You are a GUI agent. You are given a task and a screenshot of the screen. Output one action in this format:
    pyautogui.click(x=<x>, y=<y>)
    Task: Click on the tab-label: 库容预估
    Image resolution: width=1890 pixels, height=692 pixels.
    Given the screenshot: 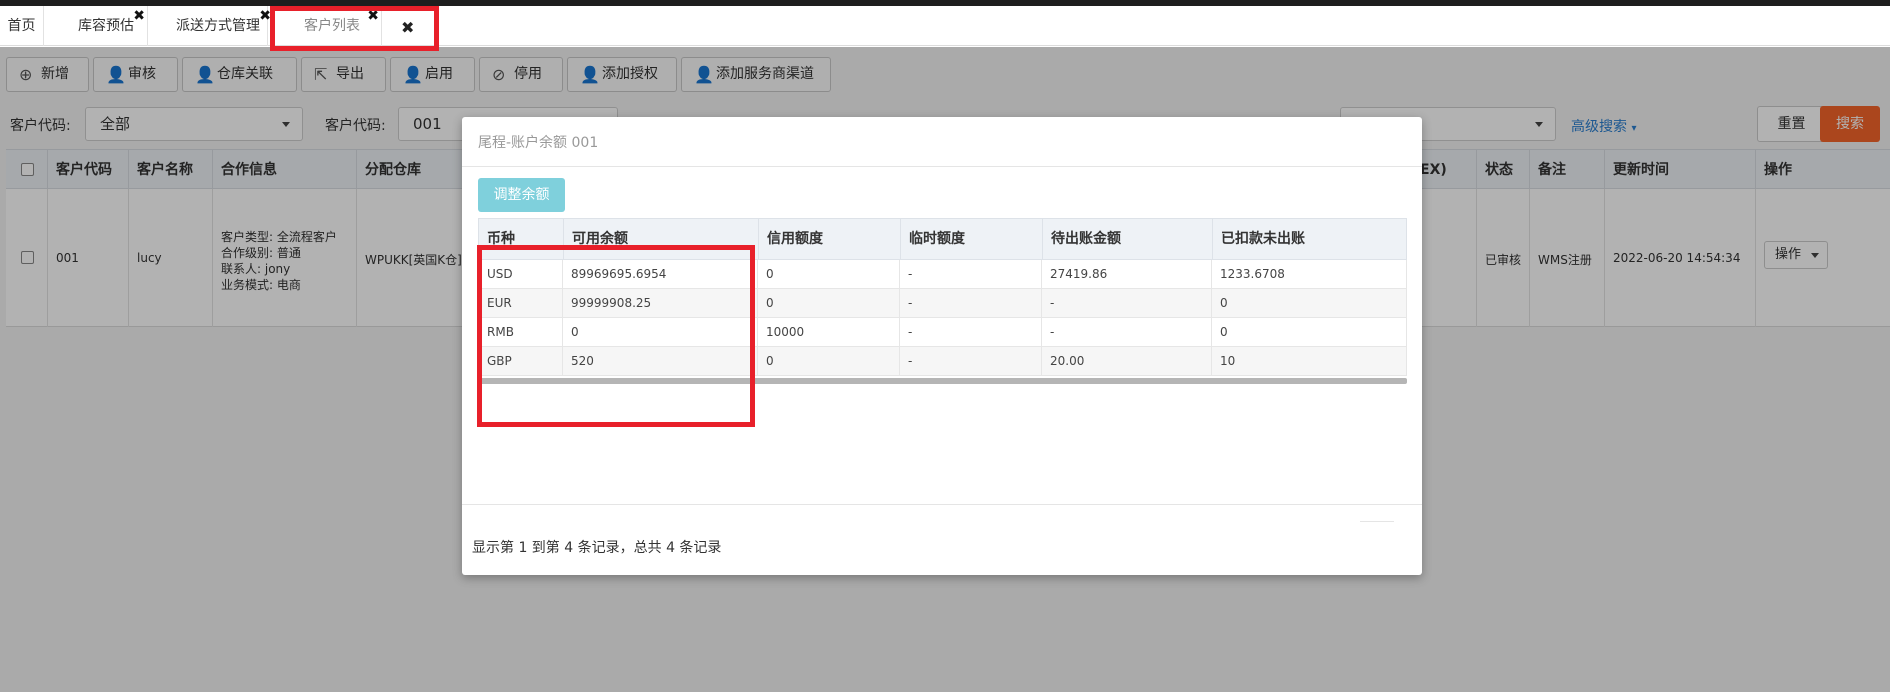 What is the action you would take?
    pyautogui.click(x=106, y=26)
    